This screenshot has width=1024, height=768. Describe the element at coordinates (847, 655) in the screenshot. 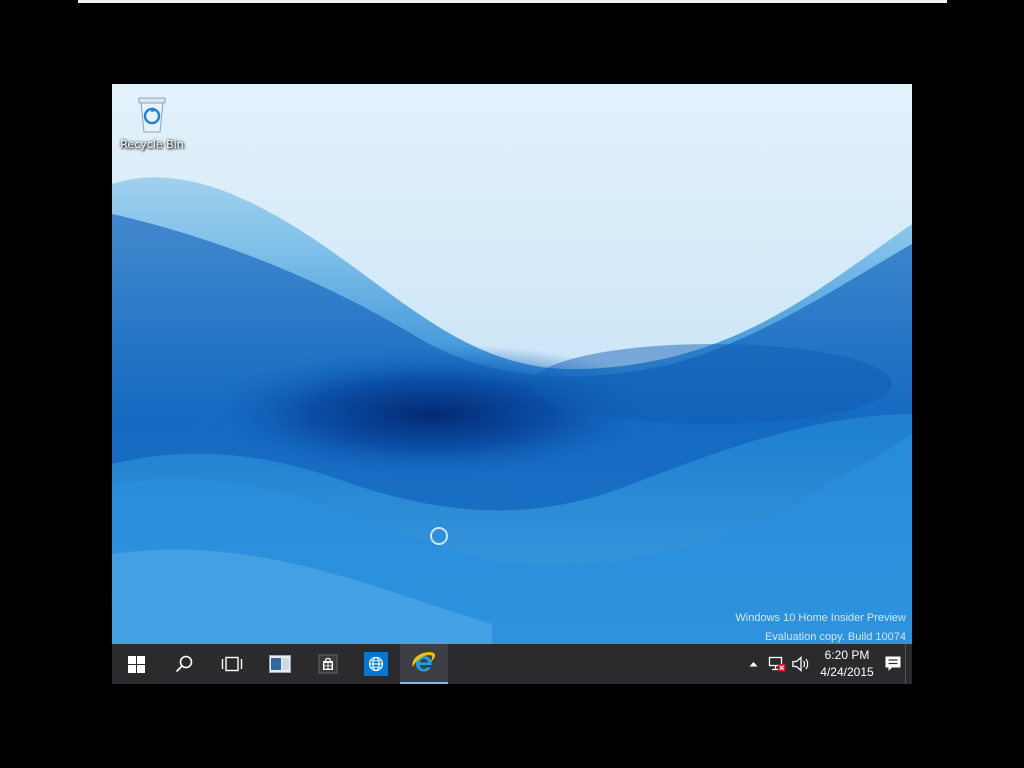

I see `clock-time: 6:20 PM` at that location.